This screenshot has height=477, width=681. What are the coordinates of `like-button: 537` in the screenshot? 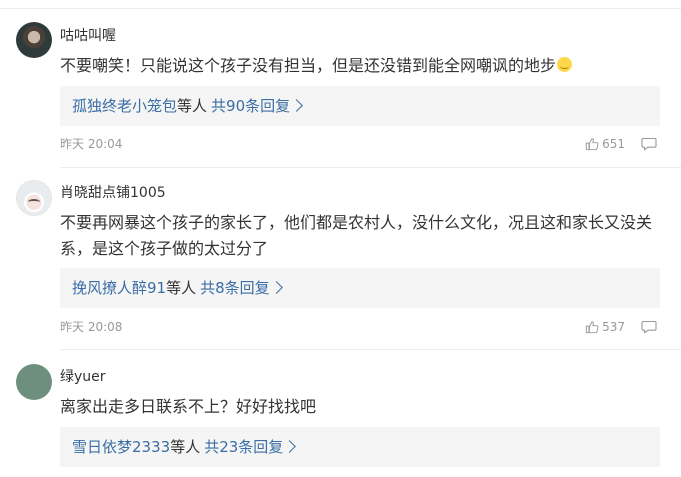 It's located at (605, 327).